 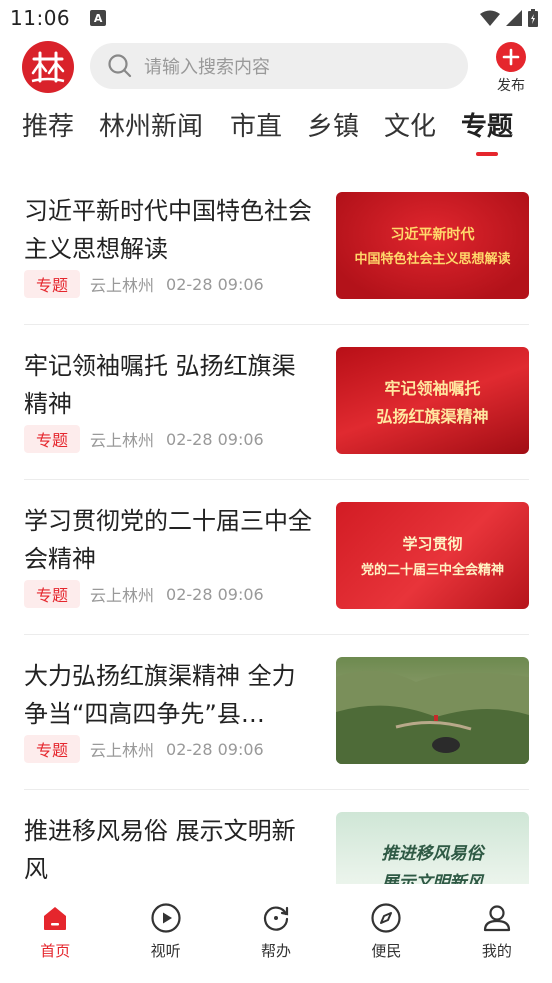 I want to click on nav-label: 视听, so click(x=165, y=951).